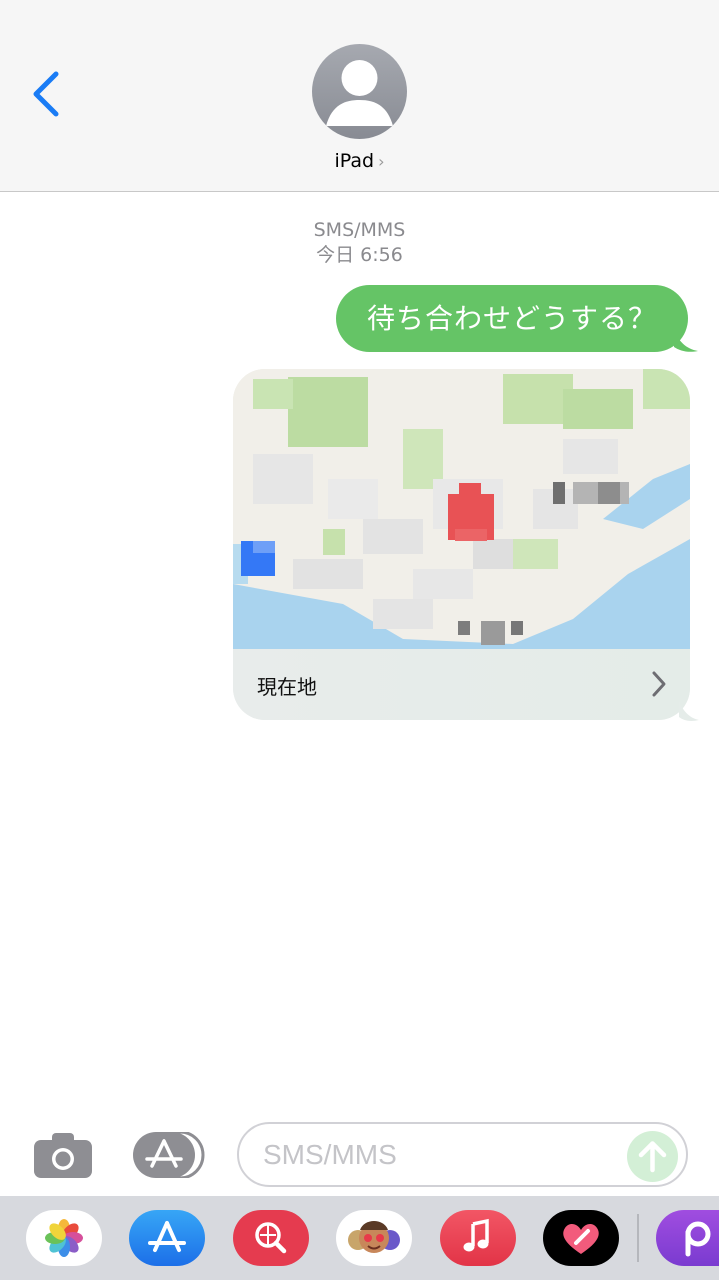 This screenshot has width=719, height=1280. I want to click on conversation-meta: SMS/MMS 今日 6:56, so click(359, 243).